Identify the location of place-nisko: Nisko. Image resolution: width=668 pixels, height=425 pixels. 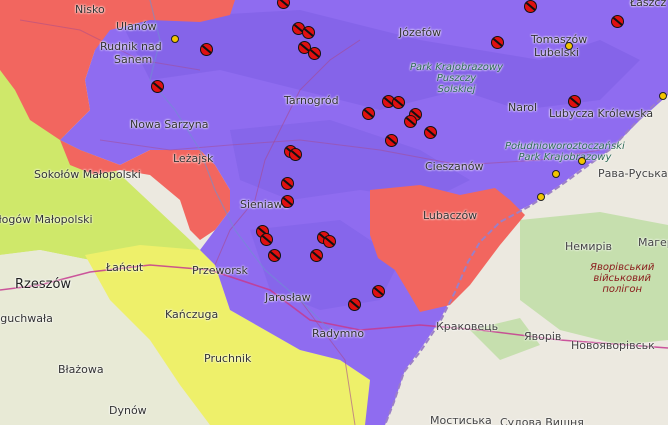
(90, 9).